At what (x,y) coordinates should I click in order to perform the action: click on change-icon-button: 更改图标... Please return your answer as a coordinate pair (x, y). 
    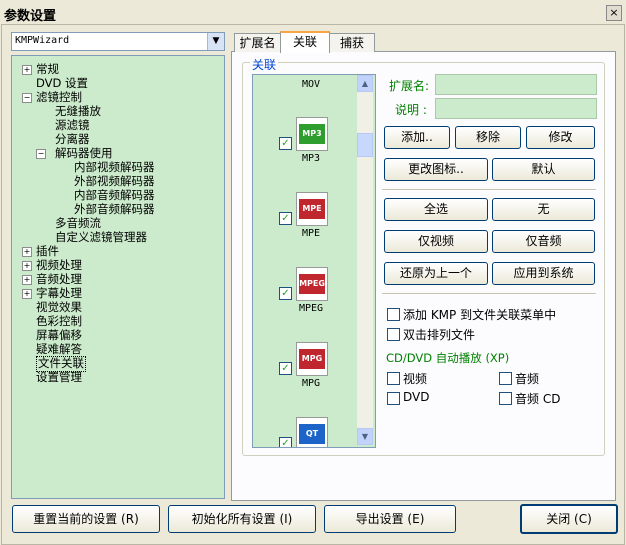
    Looking at the image, I should click on (436, 169).